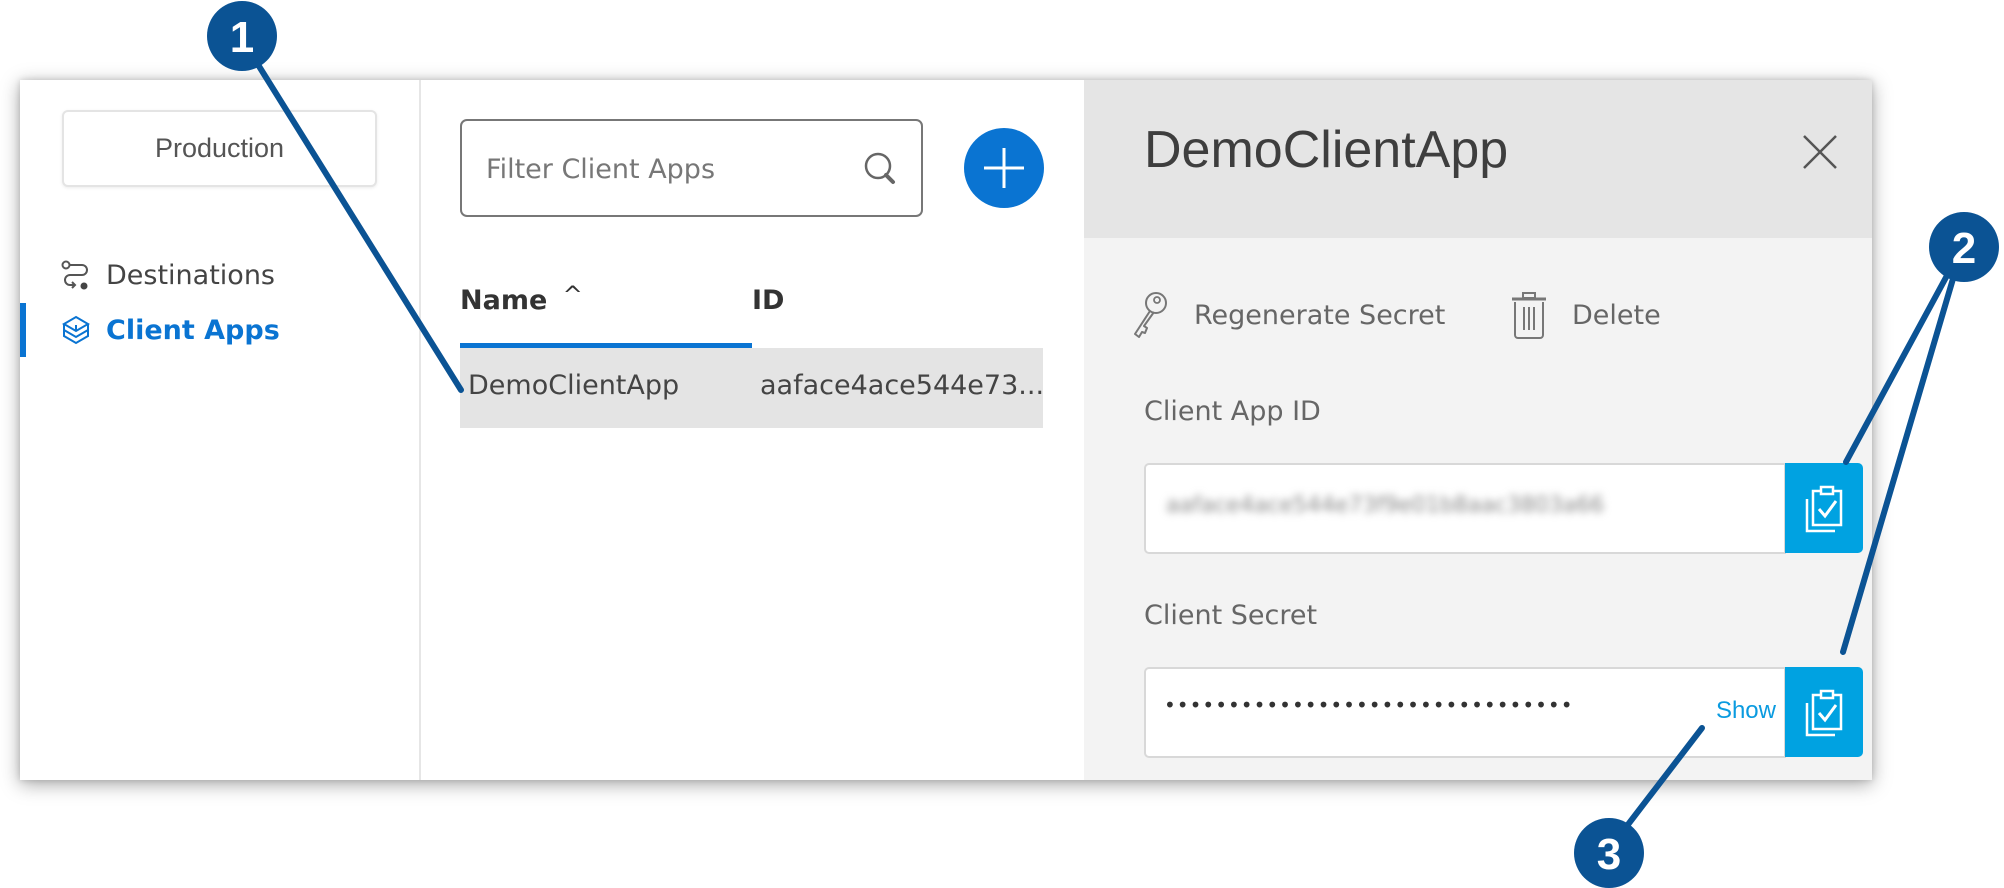  I want to click on client-secret-field: •••••••••••••••••••••••••••••••• Show, so click(1465, 712).